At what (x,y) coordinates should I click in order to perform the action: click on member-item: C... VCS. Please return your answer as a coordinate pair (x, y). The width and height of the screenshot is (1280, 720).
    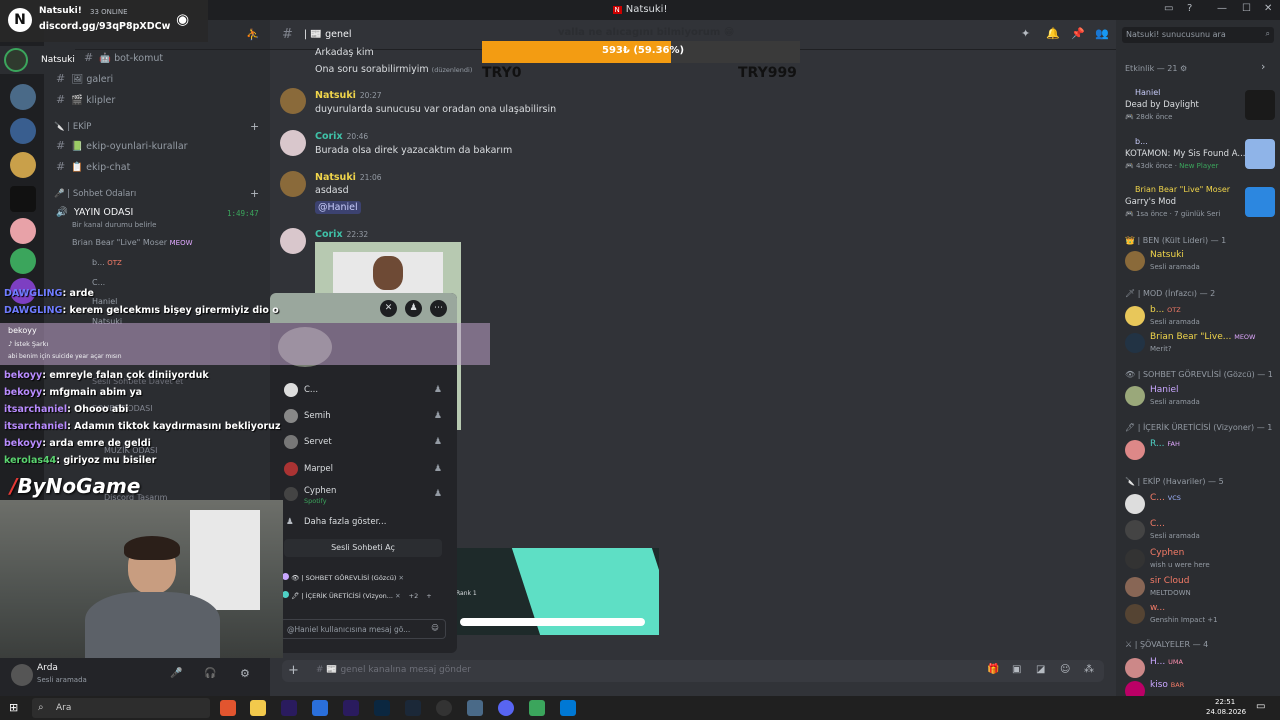
    Looking at the image, I should click on (1201, 505).